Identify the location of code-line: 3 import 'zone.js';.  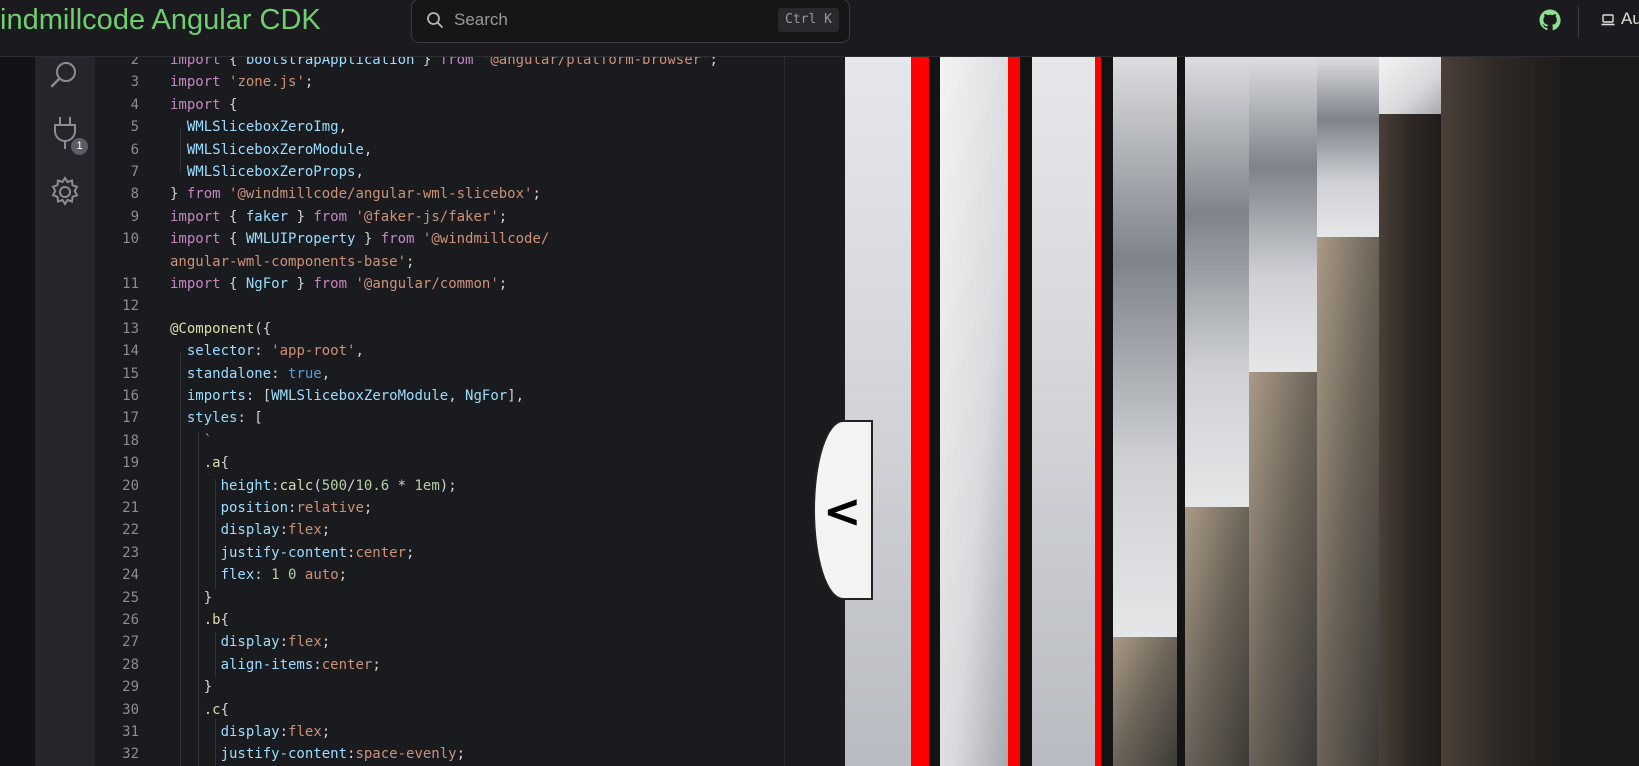
(439, 82).